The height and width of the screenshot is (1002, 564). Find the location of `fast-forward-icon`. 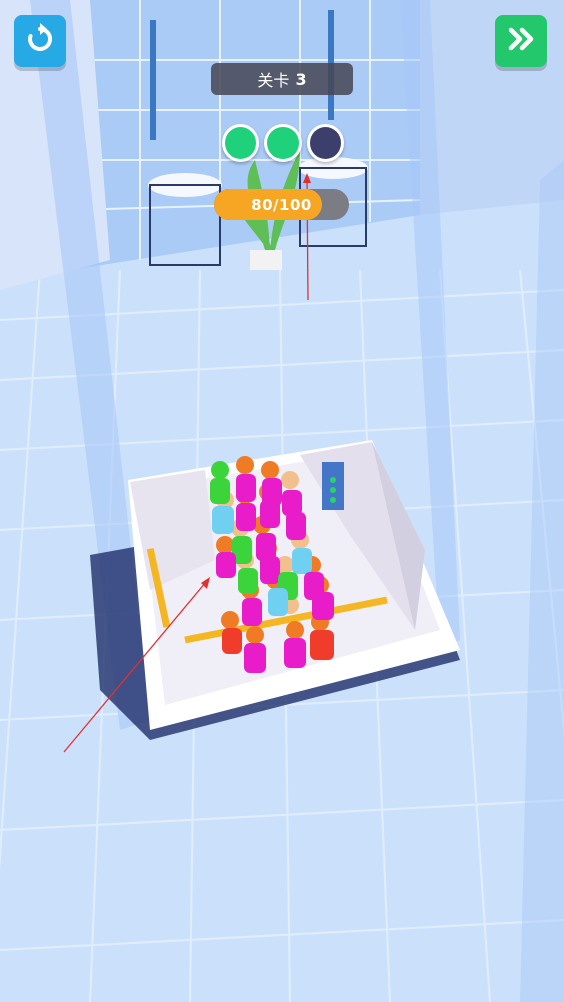

fast-forward-icon is located at coordinates (521, 41).